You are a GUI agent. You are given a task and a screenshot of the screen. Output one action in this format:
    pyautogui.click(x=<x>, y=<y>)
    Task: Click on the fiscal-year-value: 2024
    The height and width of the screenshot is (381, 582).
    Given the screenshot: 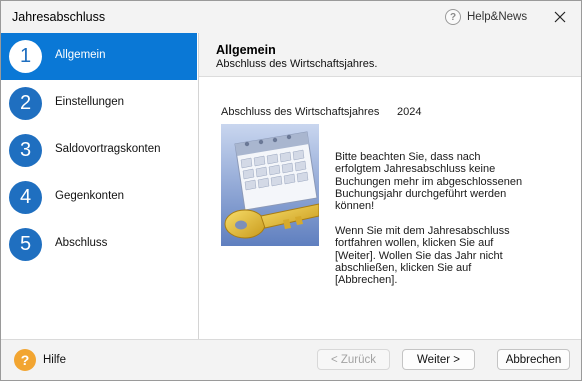 What is the action you would take?
    pyautogui.click(x=409, y=112)
    